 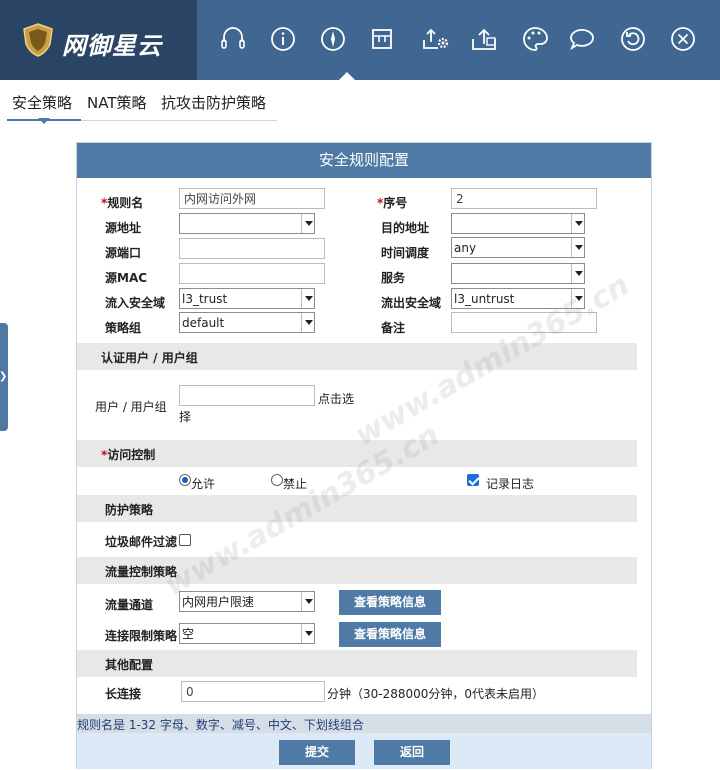 What do you see at coordinates (357, 356) in the screenshot?
I see `auth-section-header: 认证用户 / 用户组` at bounding box center [357, 356].